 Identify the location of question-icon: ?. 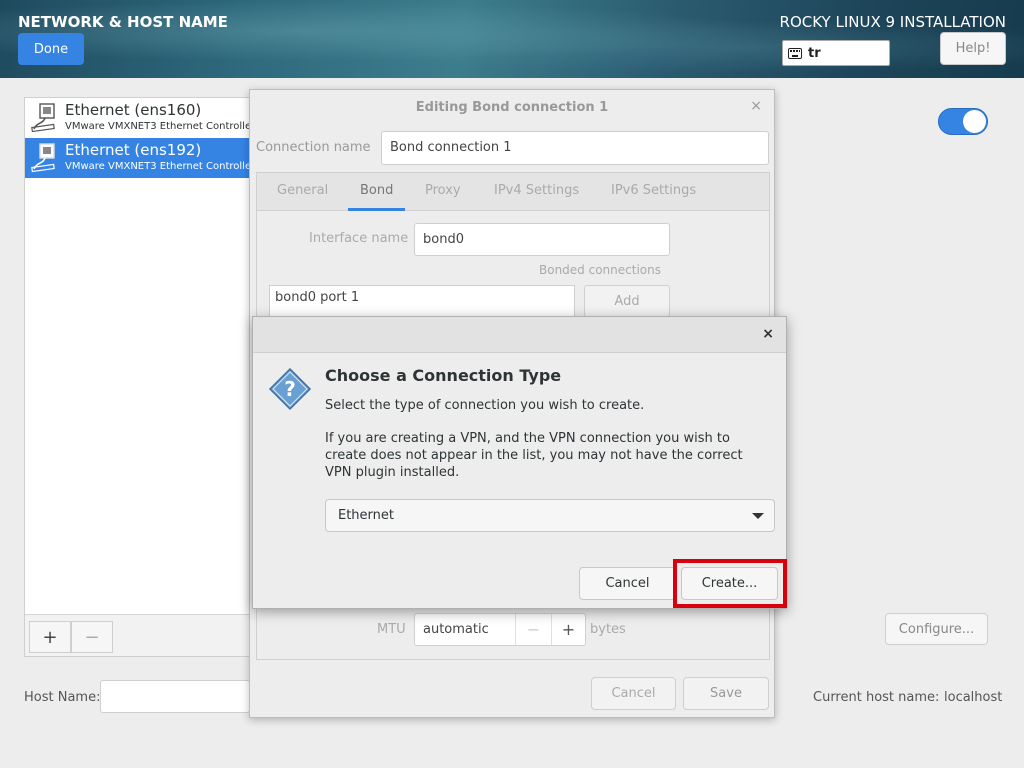
(290, 389).